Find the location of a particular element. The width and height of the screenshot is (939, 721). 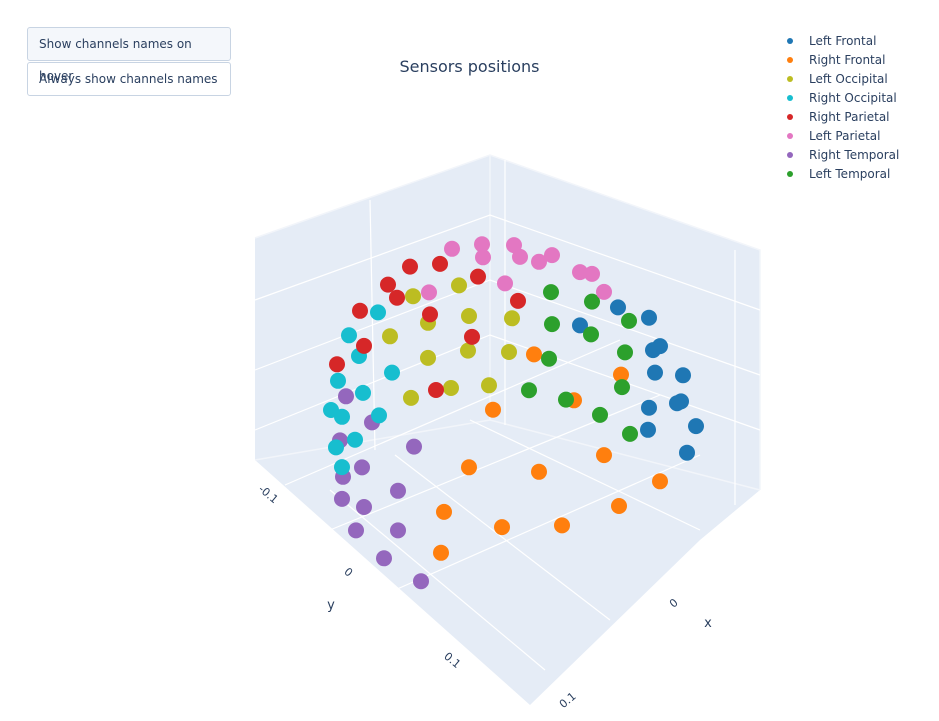

legend-item-left-occipital: Left Occipital is located at coordinates (839, 78).